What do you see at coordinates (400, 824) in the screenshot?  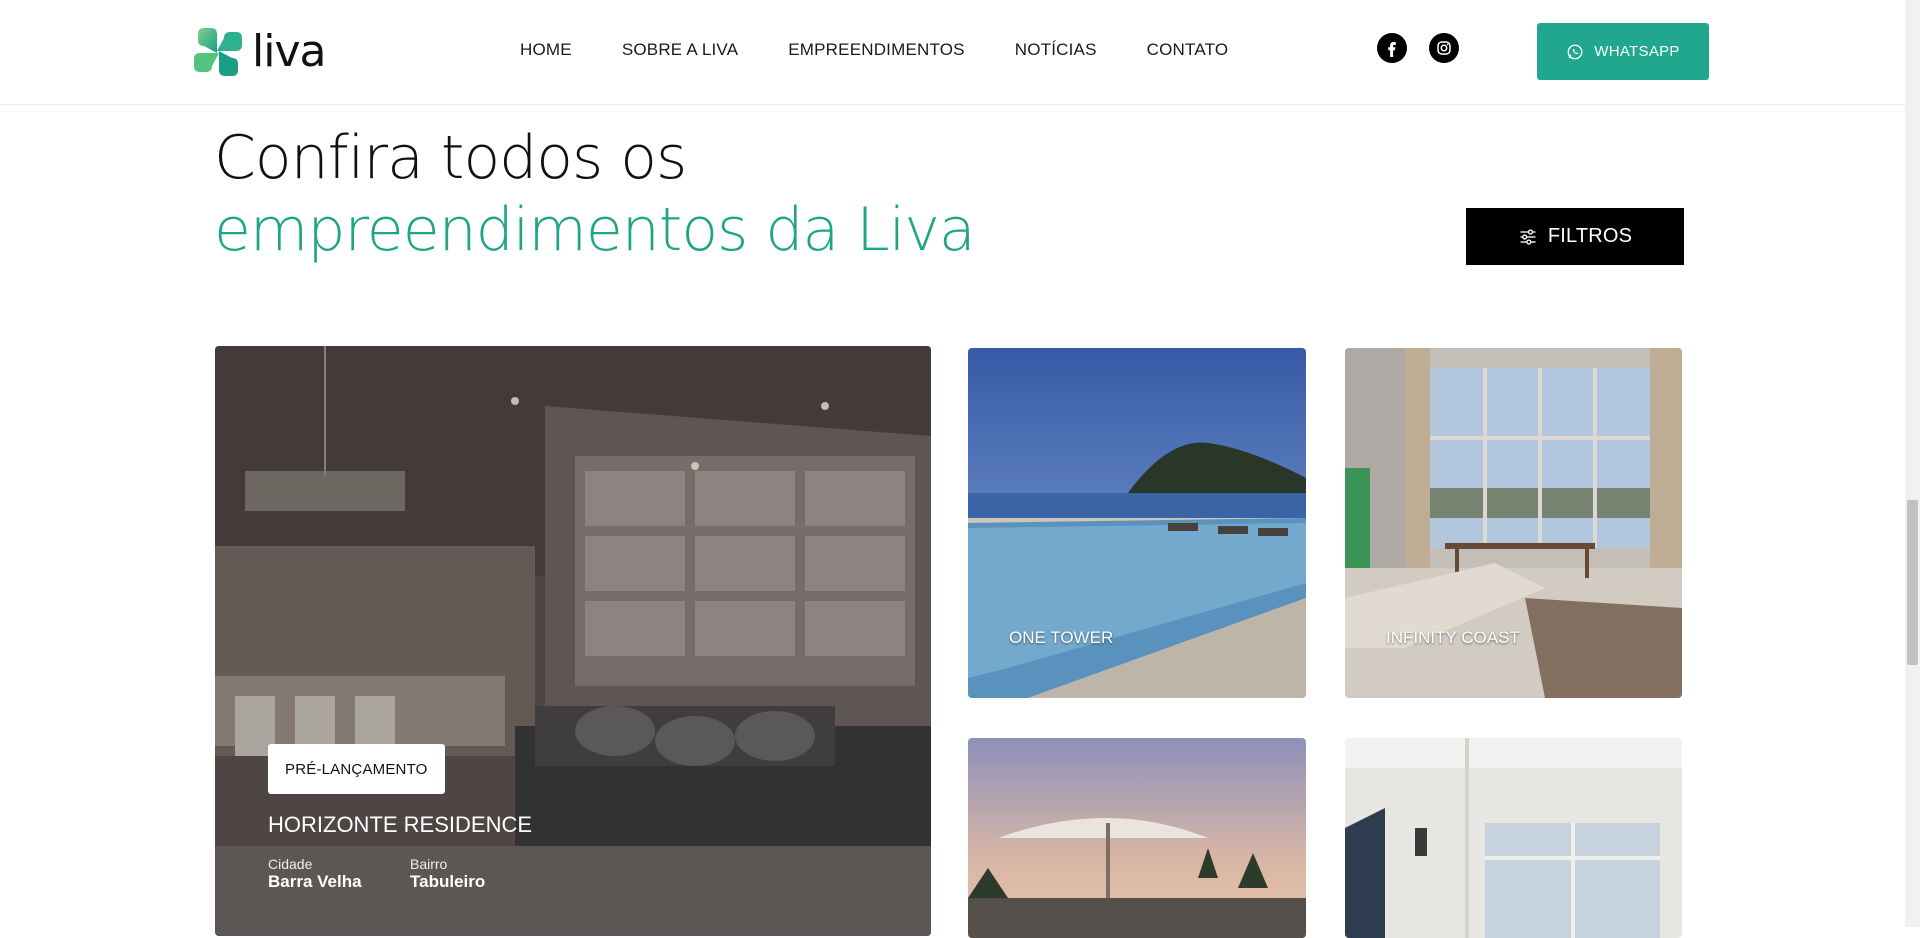 I see `featured-title: HORIZONTE RESIDENCE` at bounding box center [400, 824].